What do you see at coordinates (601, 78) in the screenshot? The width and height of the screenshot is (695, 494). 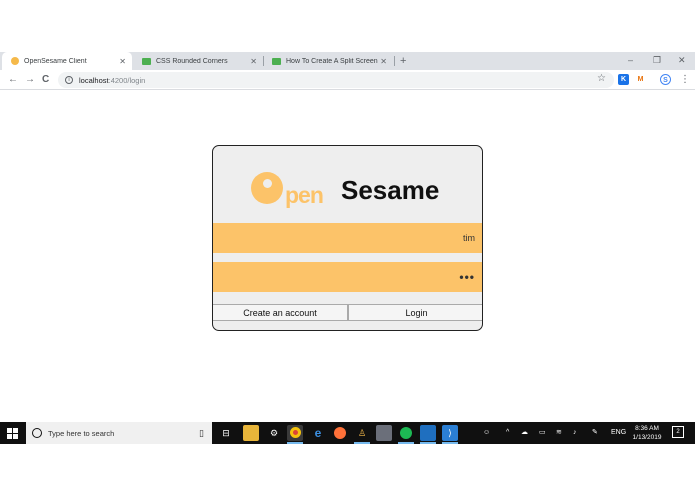 I see `bookmark-star-icon: ☆` at bounding box center [601, 78].